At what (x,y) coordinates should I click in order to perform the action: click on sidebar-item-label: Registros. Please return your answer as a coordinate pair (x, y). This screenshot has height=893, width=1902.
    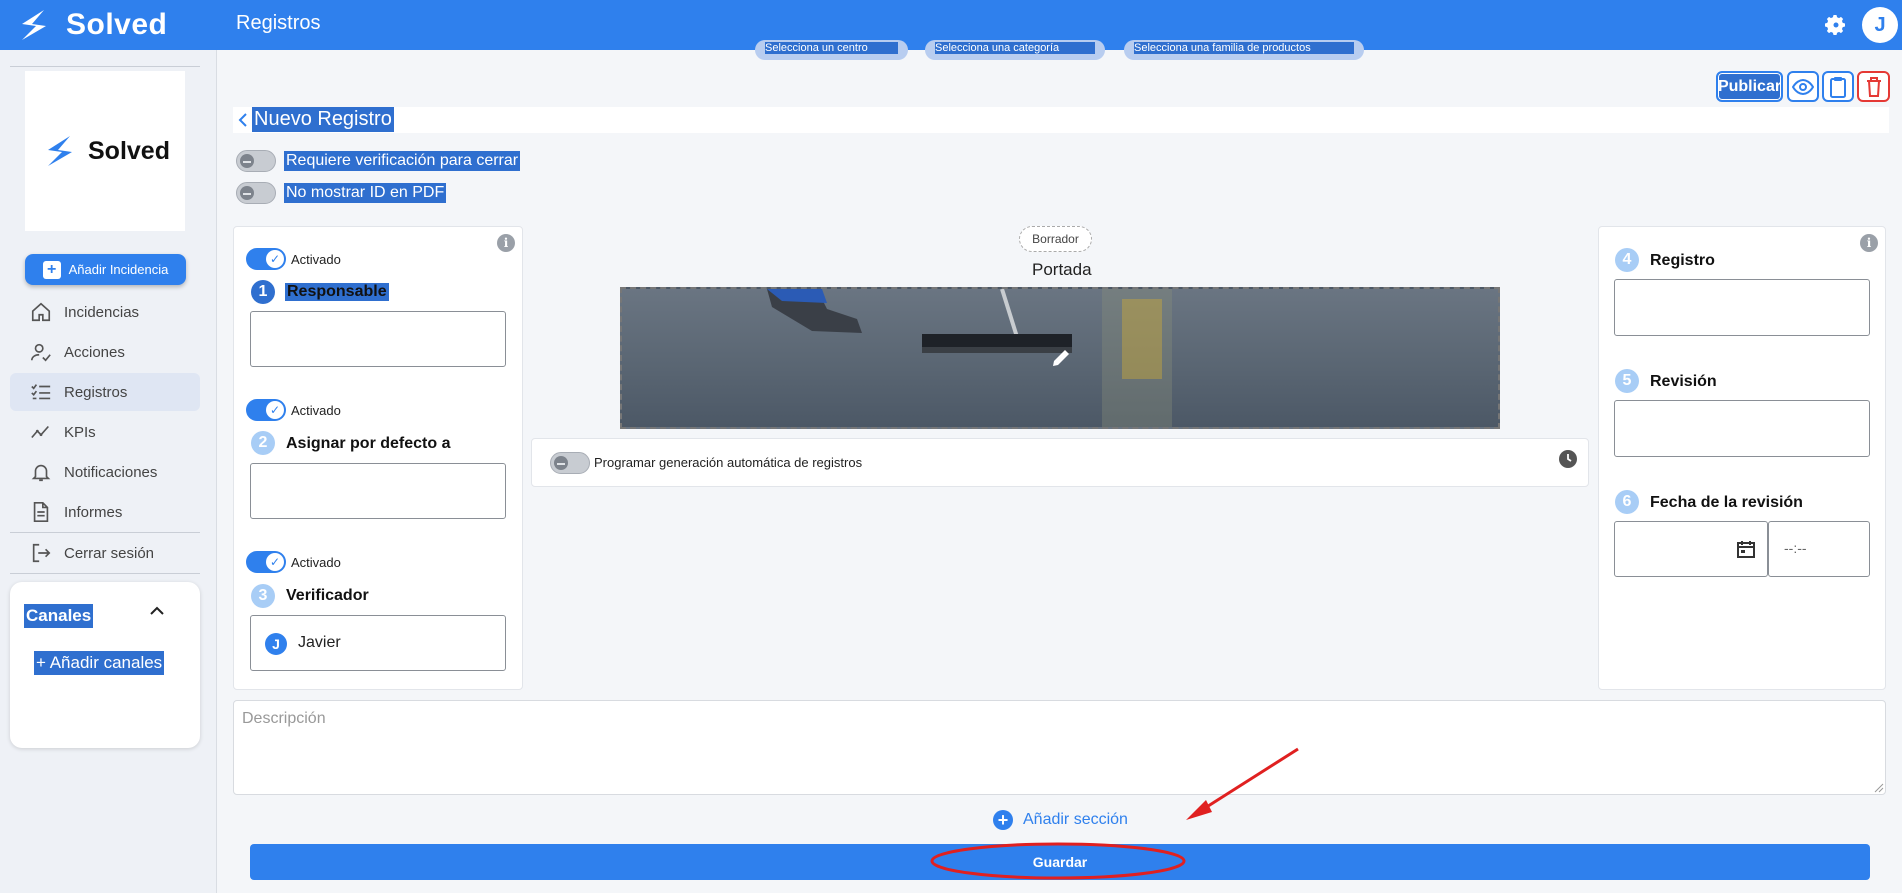
    Looking at the image, I should click on (96, 392).